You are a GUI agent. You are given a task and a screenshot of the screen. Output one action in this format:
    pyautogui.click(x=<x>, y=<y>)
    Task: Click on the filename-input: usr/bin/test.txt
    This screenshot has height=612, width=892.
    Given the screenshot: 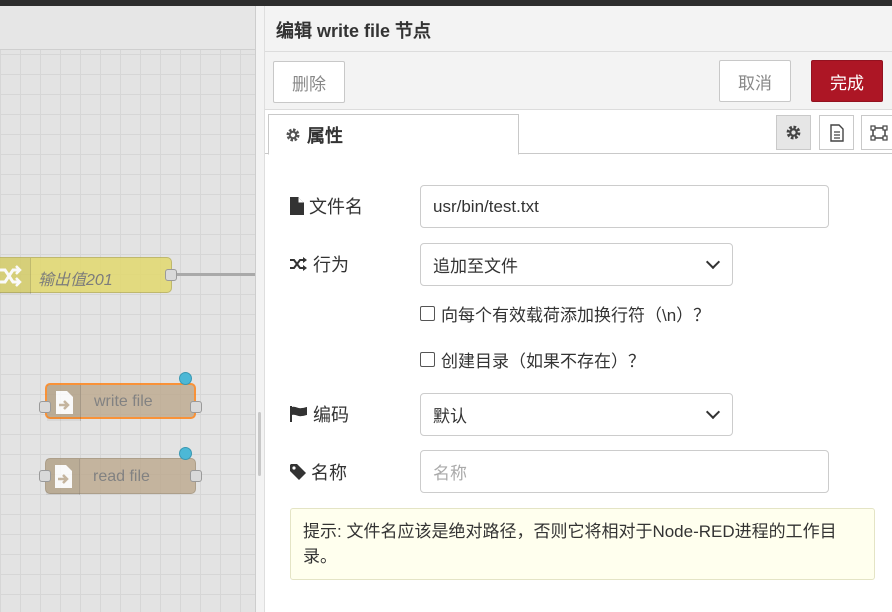 What is the action you would take?
    pyautogui.click(x=624, y=206)
    